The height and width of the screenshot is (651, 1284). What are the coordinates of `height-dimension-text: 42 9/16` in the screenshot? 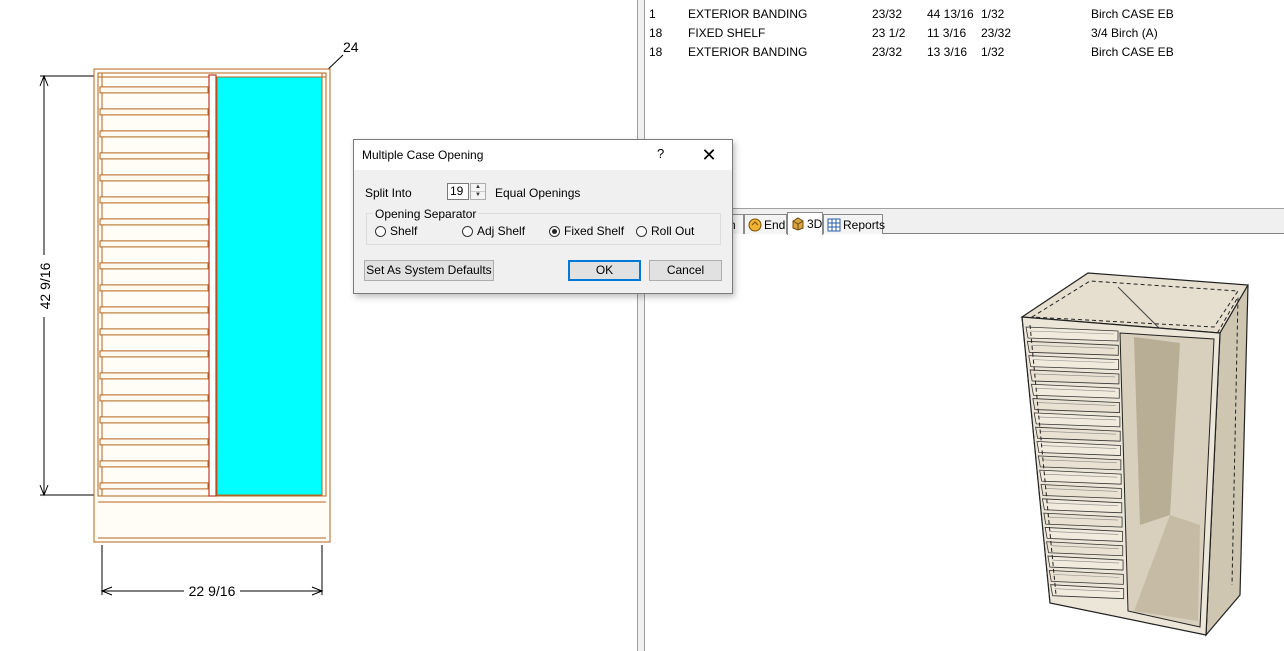 It's located at (45, 285).